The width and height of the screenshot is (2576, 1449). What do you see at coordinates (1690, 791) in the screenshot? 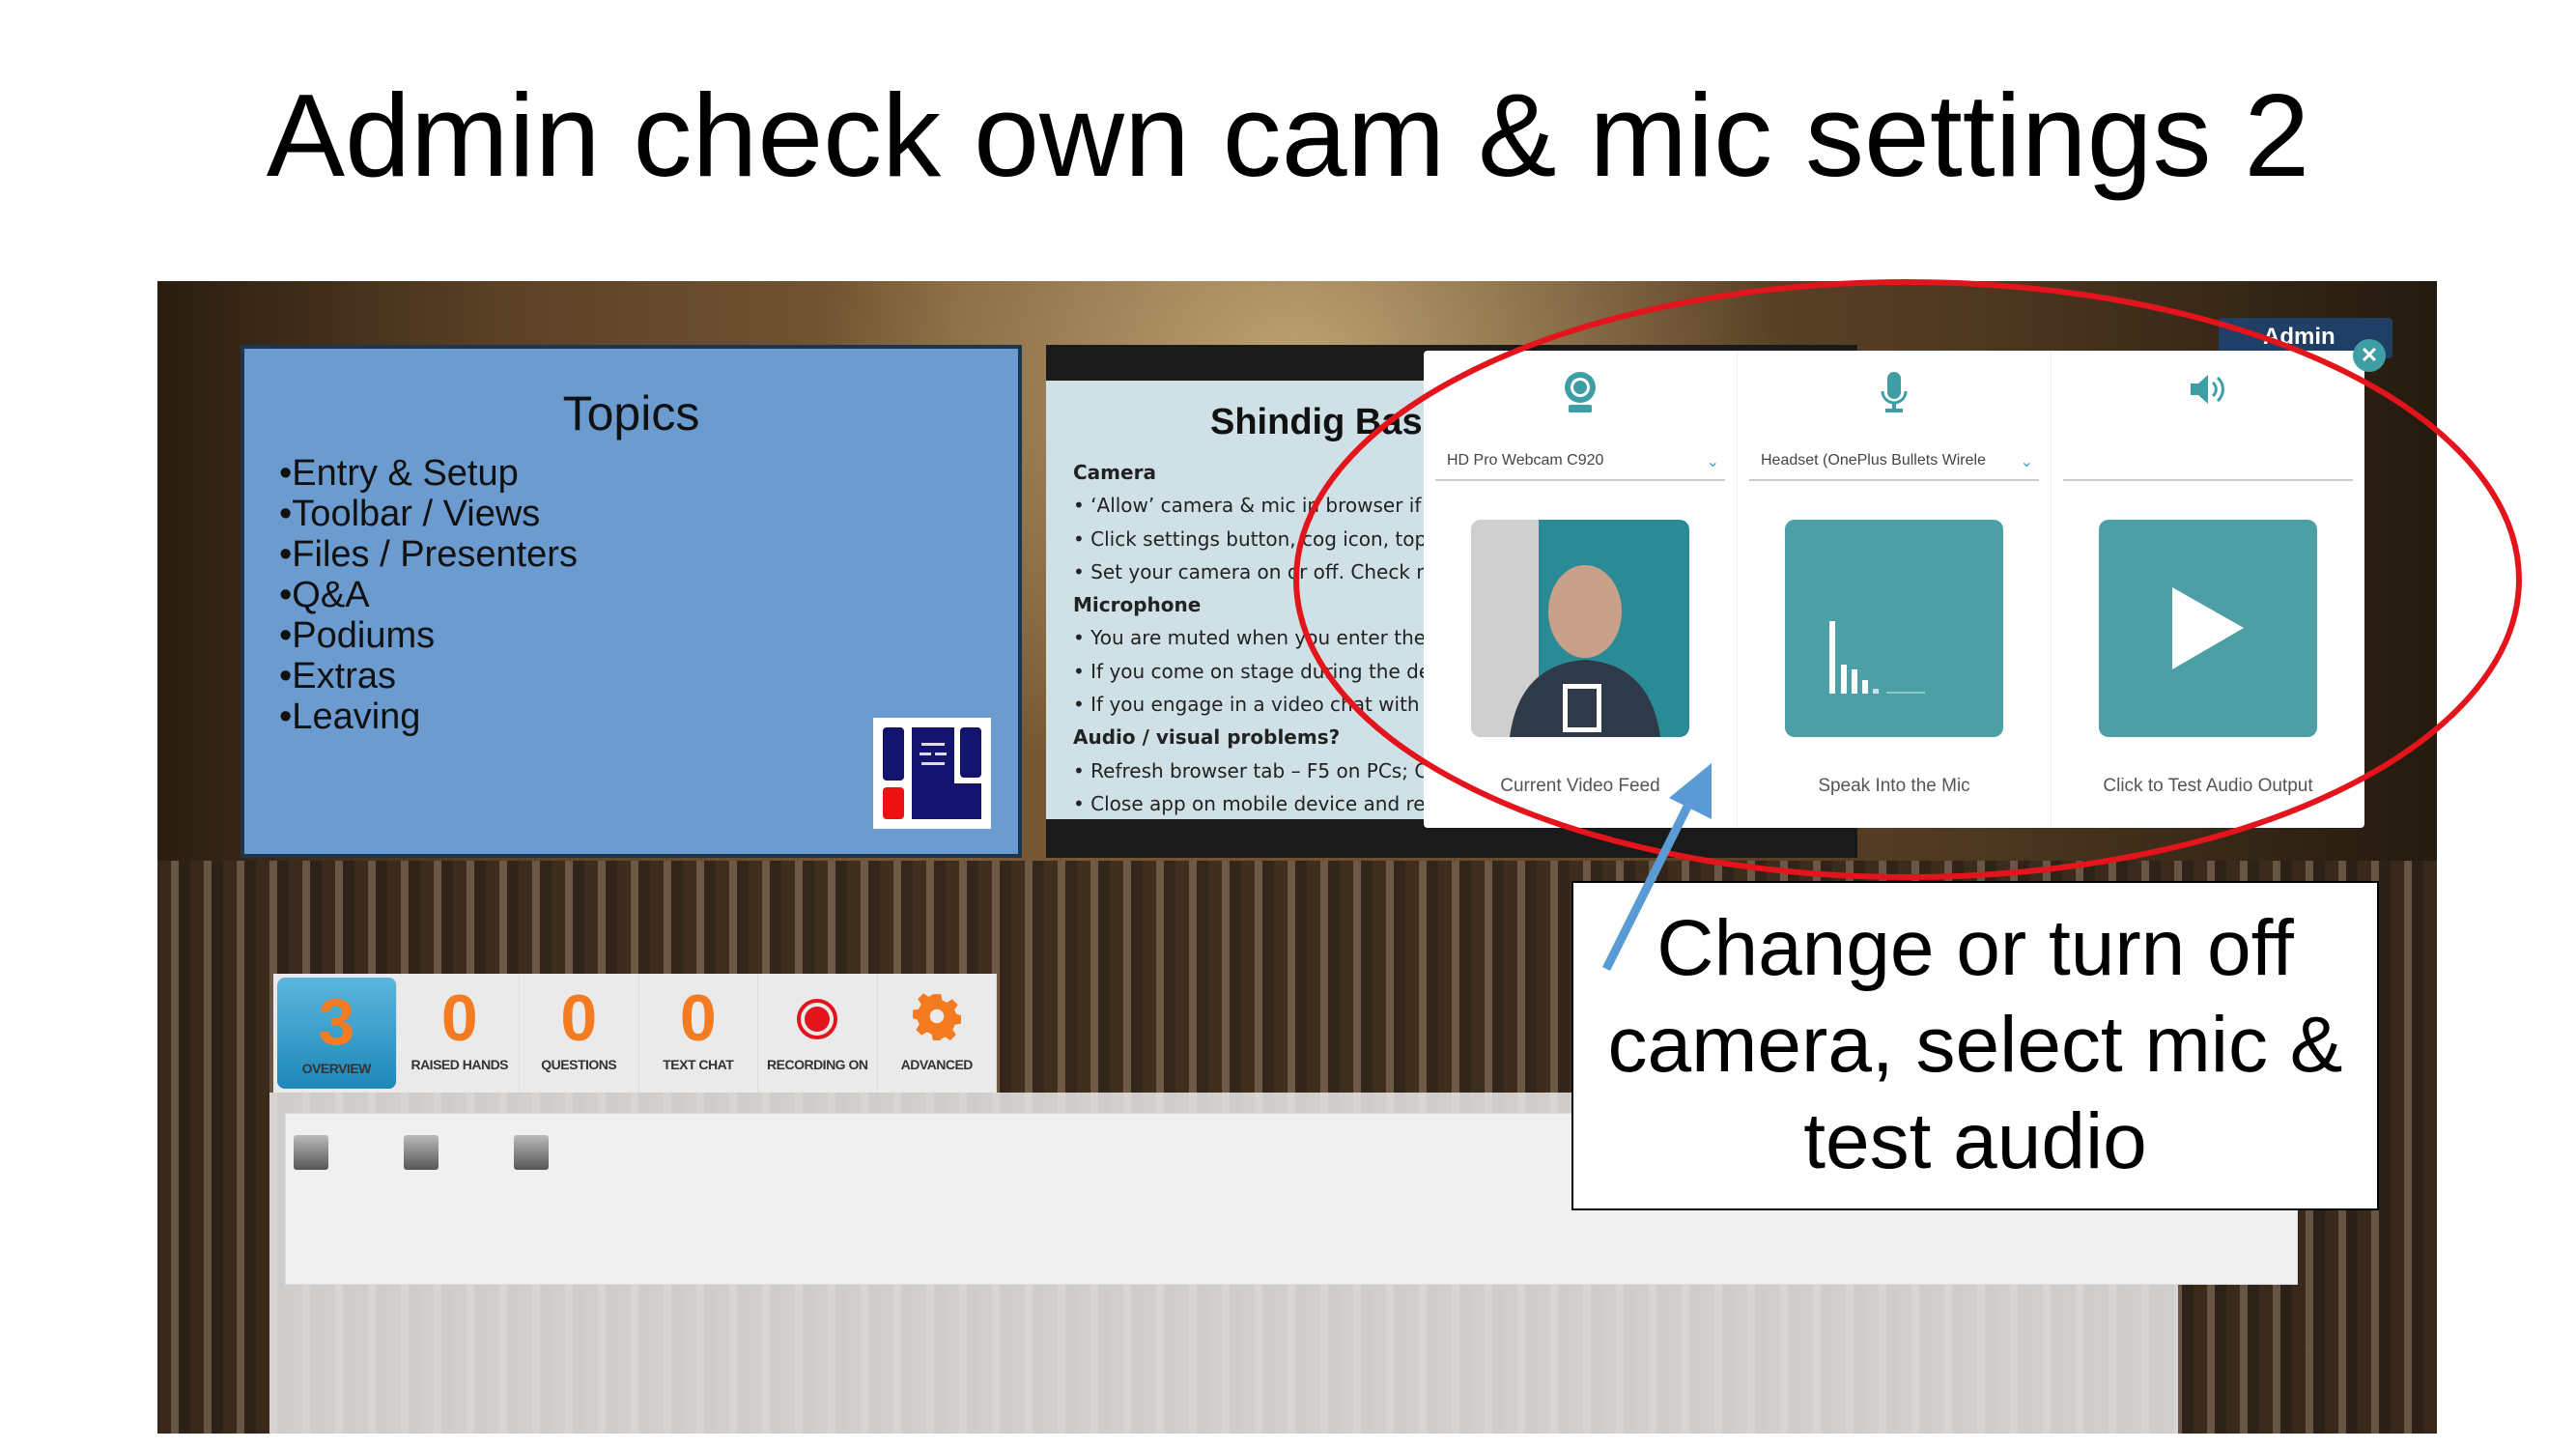
I see `blue-arrow-head-icon` at bounding box center [1690, 791].